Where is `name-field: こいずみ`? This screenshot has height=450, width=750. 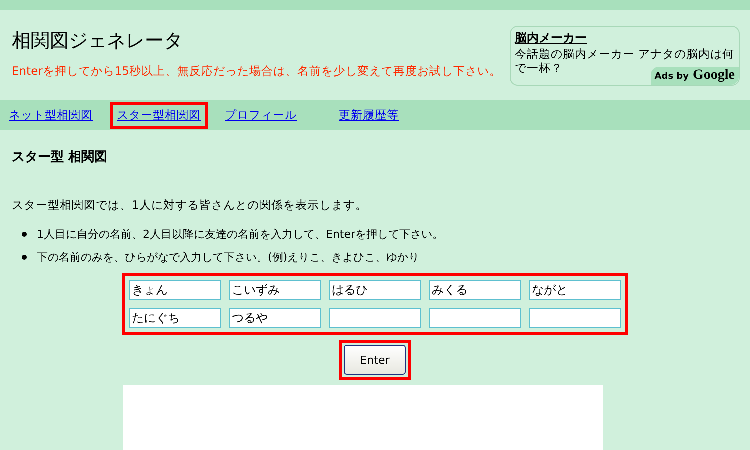 name-field: こいずみ is located at coordinates (275, 290).